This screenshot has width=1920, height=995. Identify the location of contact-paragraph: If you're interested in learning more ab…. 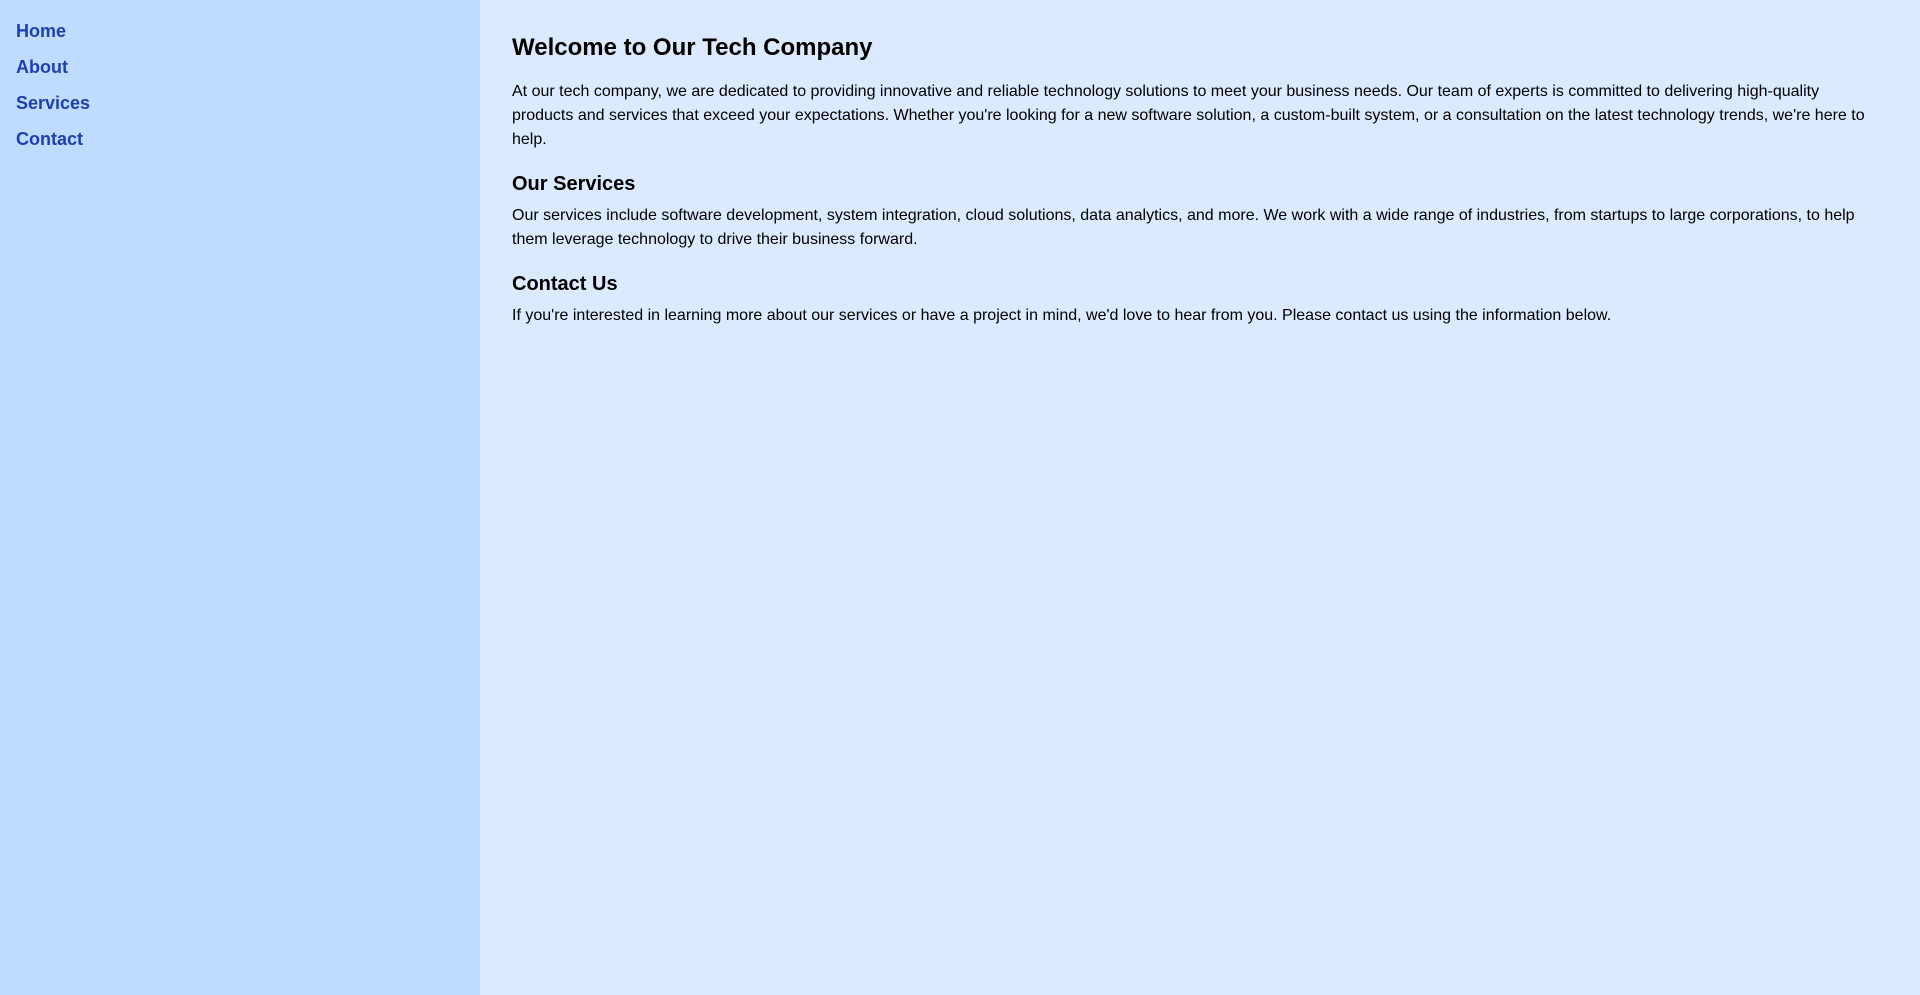
(1062, 315).